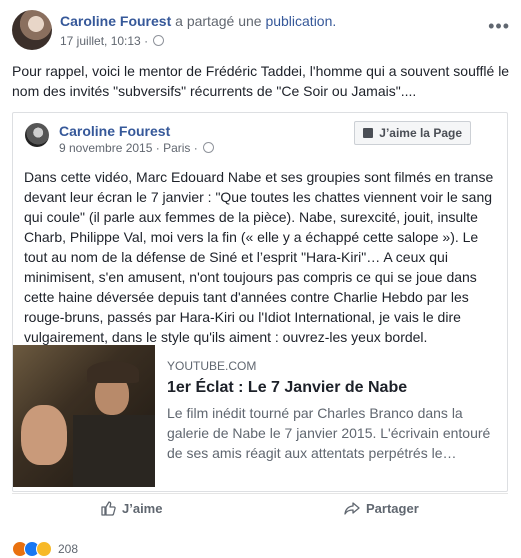 This screenshot has width=521, height=558. Describe the element at coordinates (68, 549) in the screenshot. I see `reactions-count: 208` at that location.